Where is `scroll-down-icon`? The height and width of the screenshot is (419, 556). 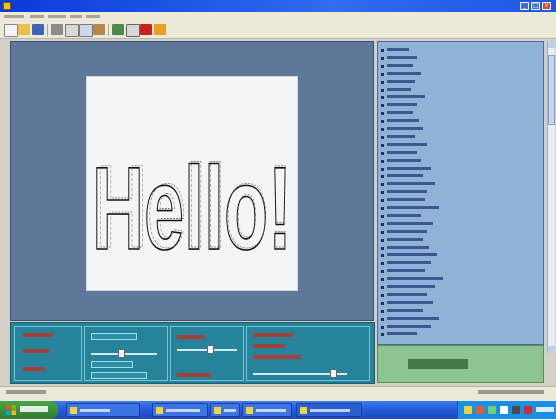 scroll-down-icon is located at coordinates (551, 349).